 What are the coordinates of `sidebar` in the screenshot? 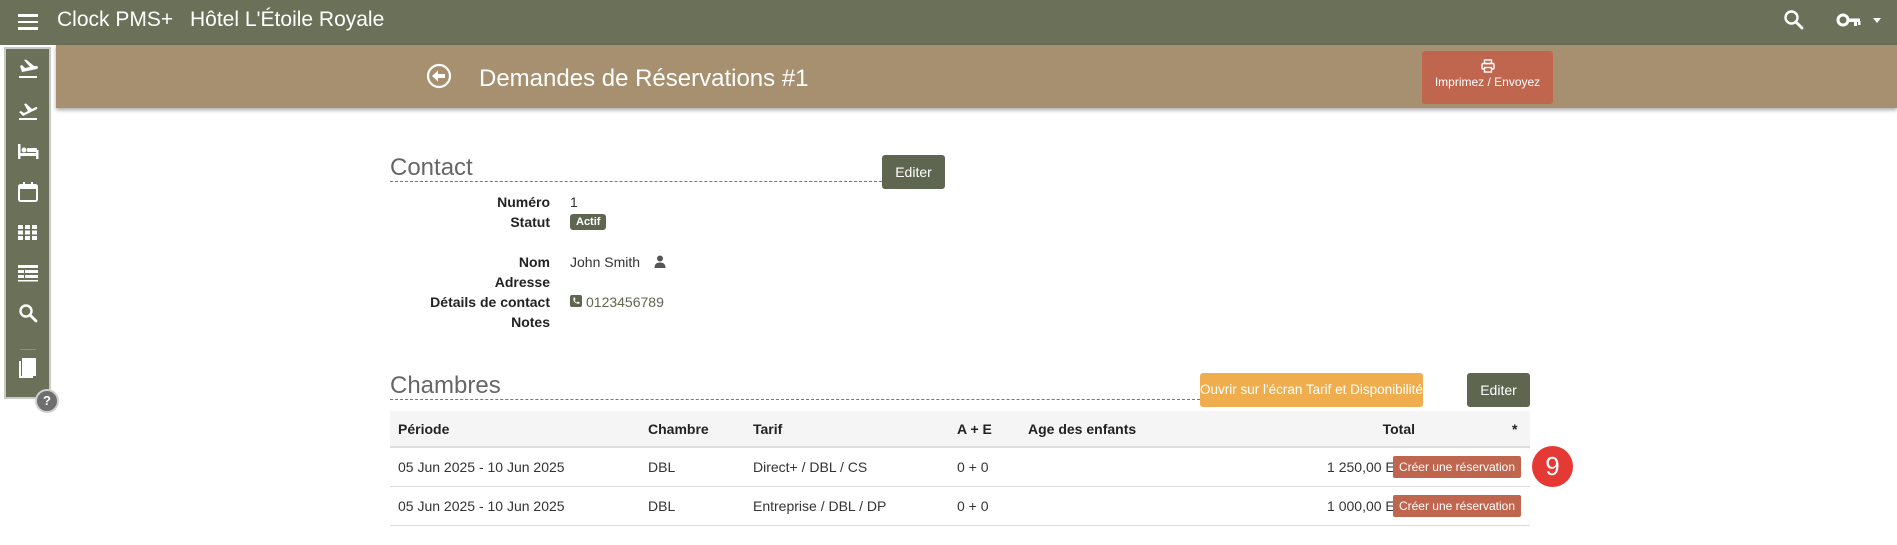 It's located at (27, 223).